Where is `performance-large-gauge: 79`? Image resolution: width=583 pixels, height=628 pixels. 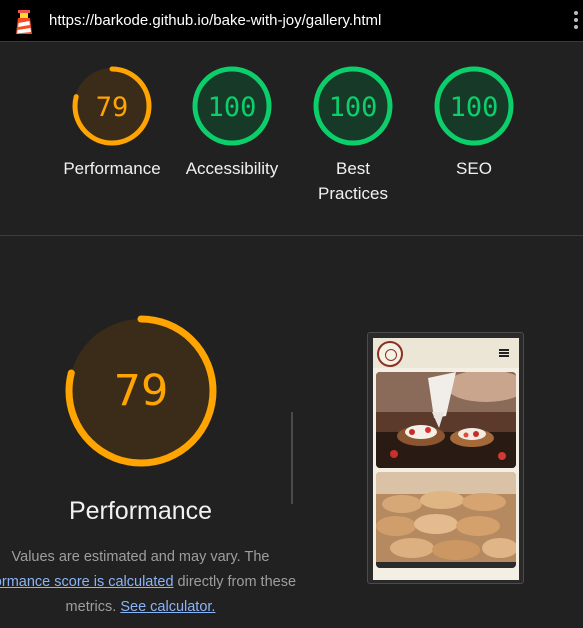
performance-large-gauge: 79 is located at coordinates (141, 391).